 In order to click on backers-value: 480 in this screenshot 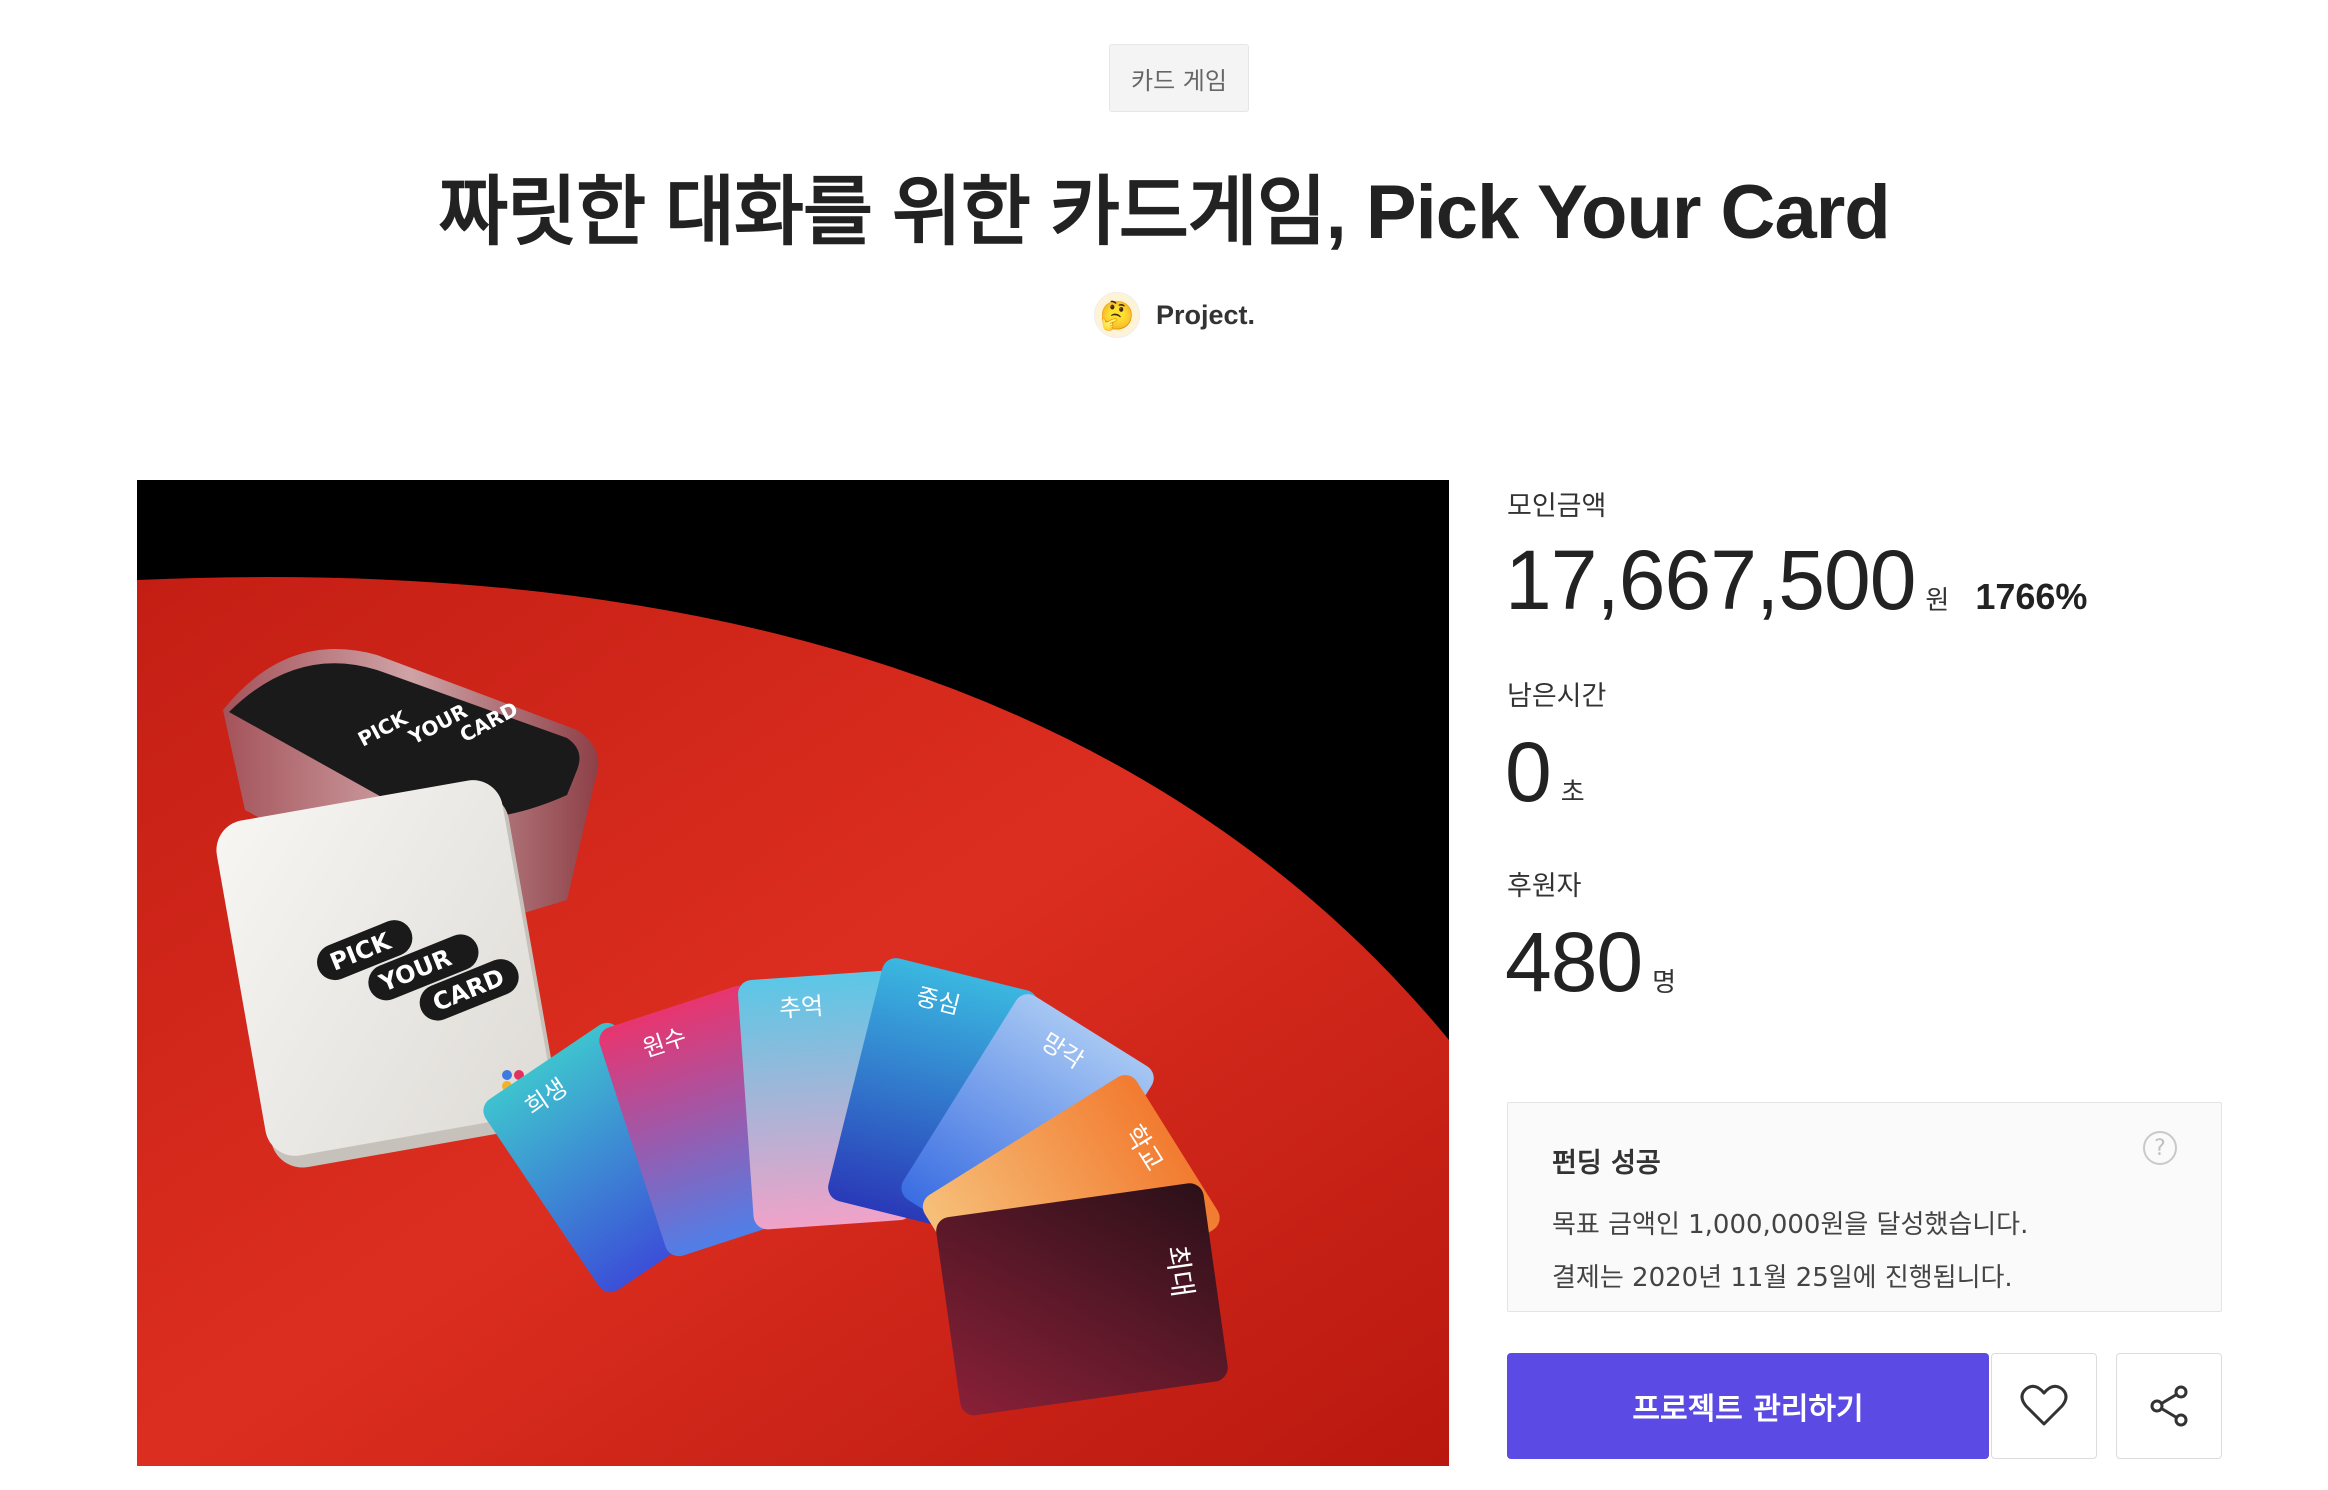, I will do `click(1574, 962)`.